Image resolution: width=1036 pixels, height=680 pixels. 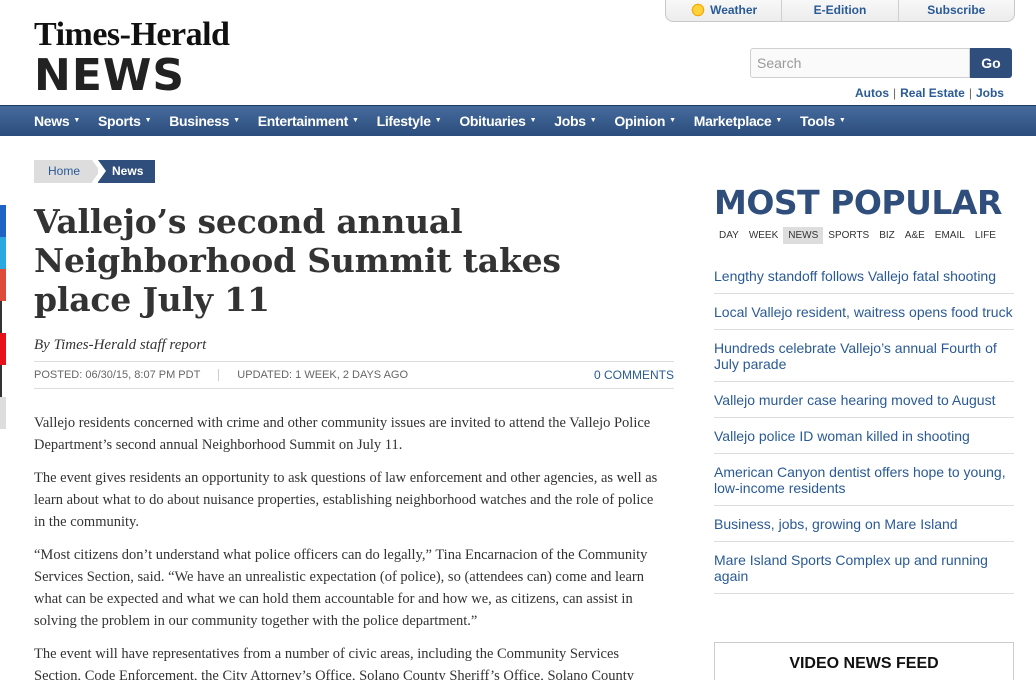 What do you see at coordinates (403, 121) in the screenshot?
I see `nav-label: Lifestyle` at bounding box center [403, 121].